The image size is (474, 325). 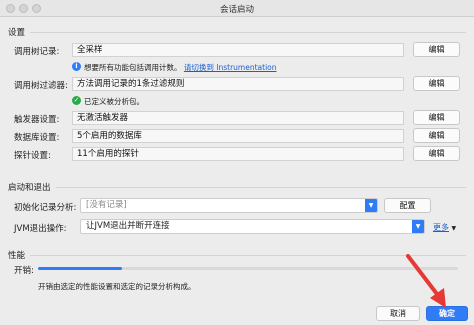 What do you see at coordinates (436, 117) in the screenshot?
I see `trigger-edit-button: 编辑` at bounding box center [436, 117].